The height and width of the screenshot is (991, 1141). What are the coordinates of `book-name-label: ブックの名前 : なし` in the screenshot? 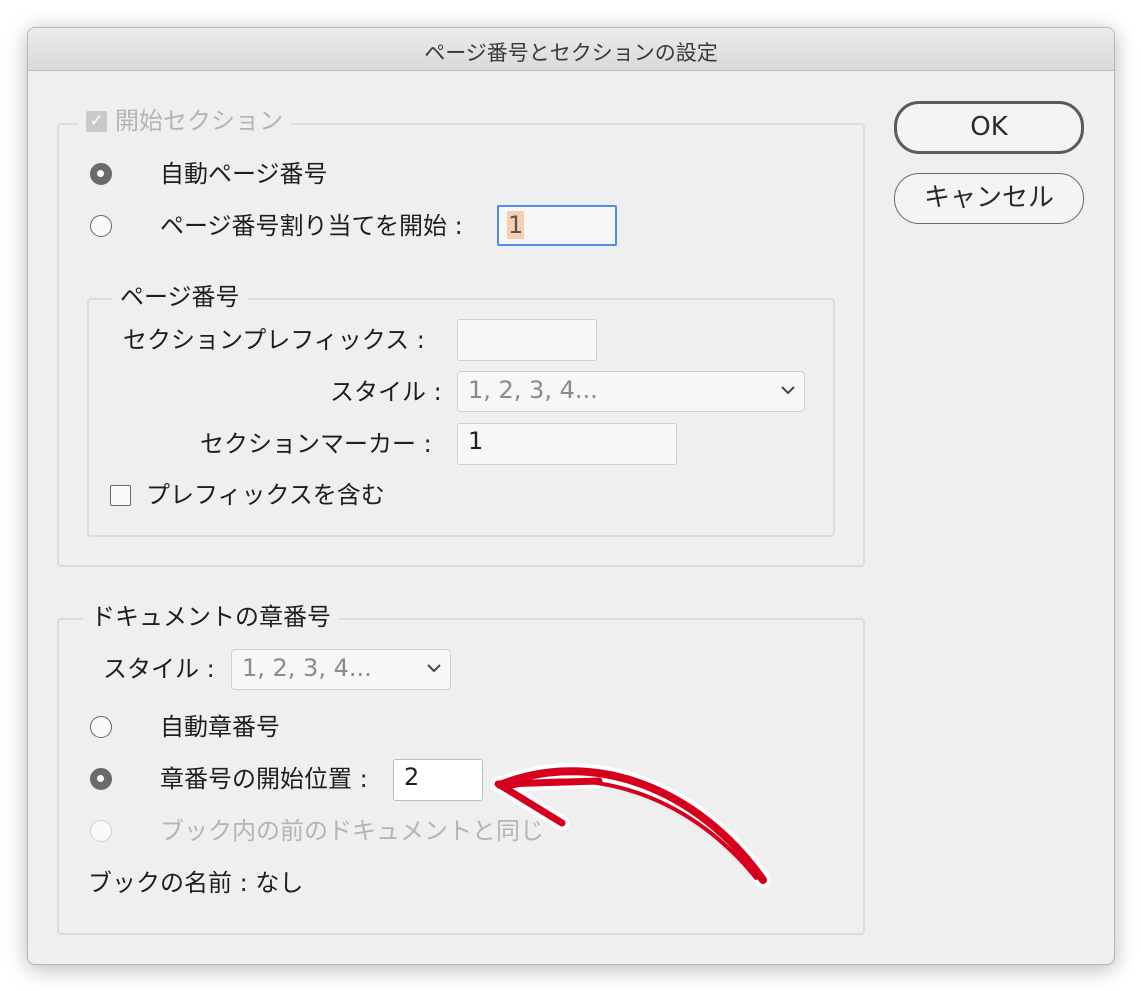 It's located at (196, 883).